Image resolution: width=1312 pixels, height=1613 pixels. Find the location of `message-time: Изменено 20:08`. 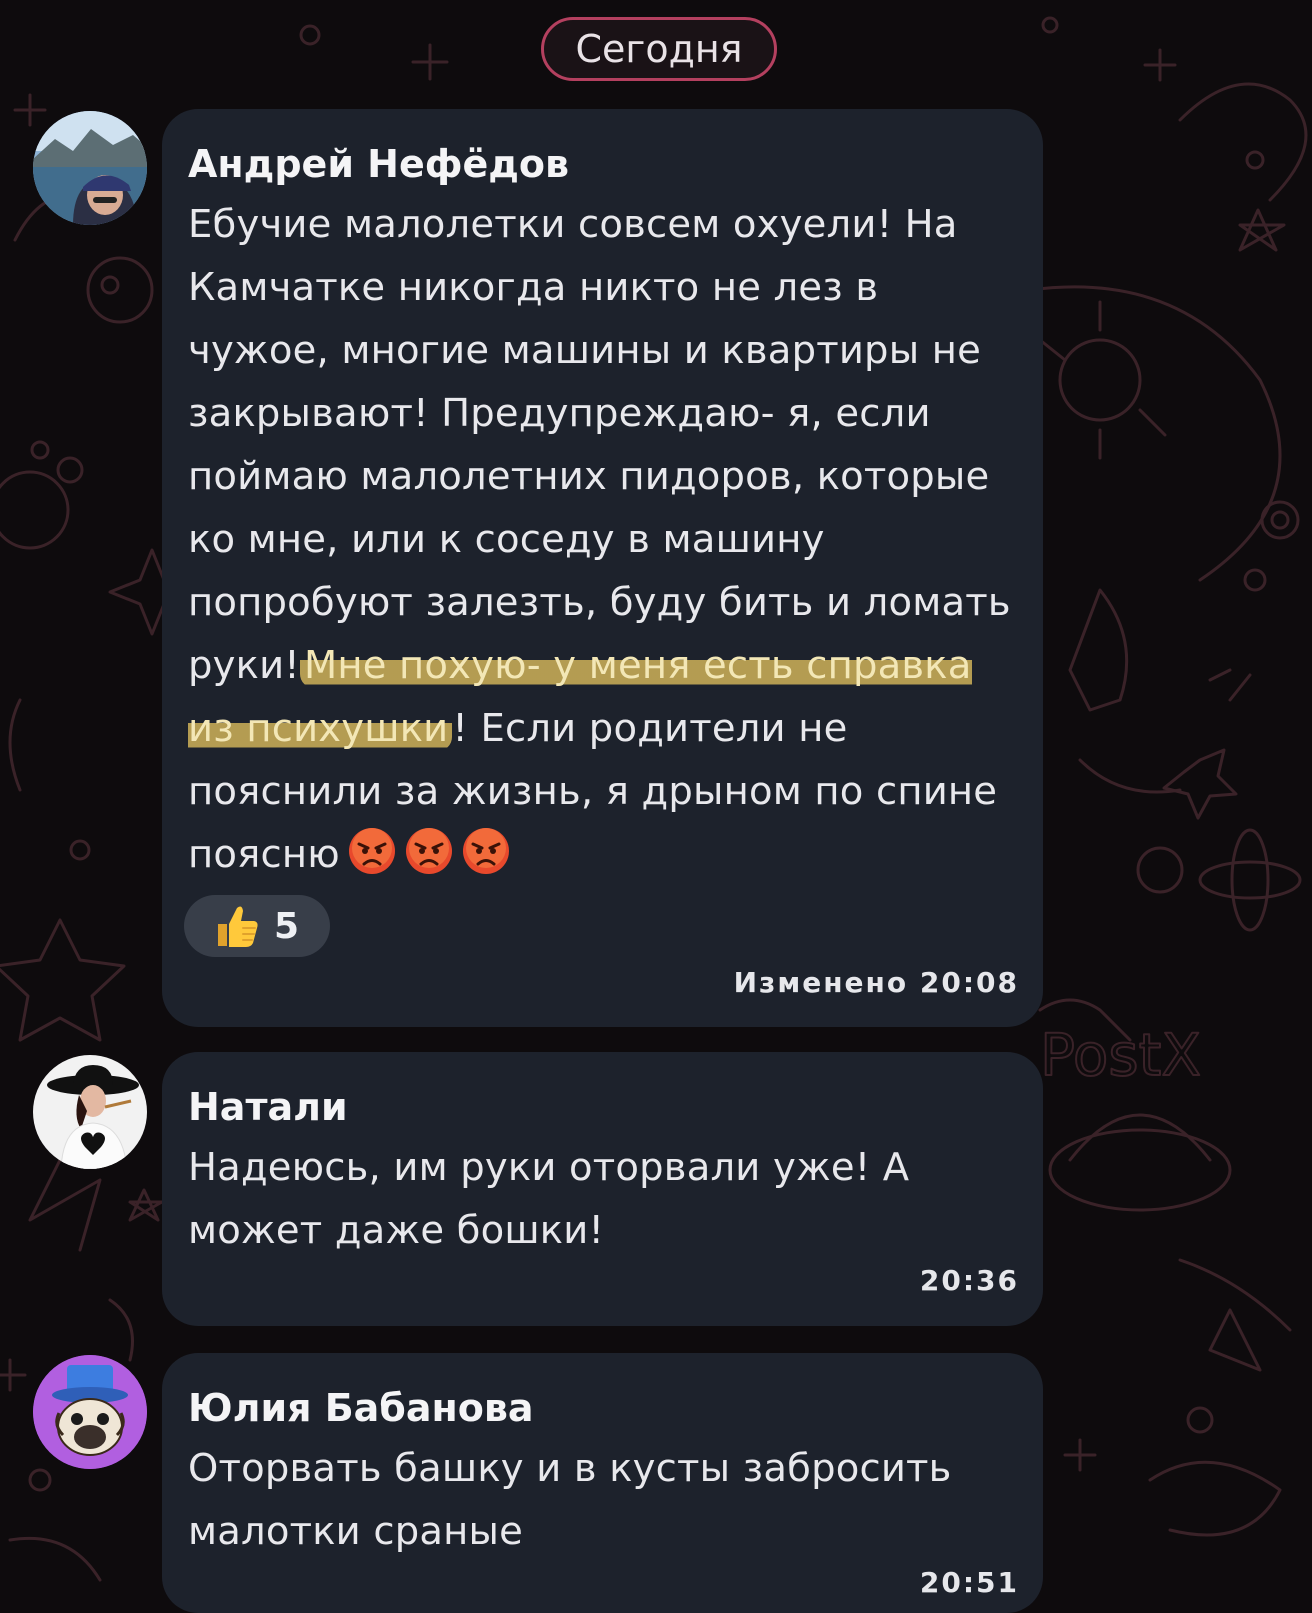

message-time: Изменено 20:08 is located at coordinates (876, 982).